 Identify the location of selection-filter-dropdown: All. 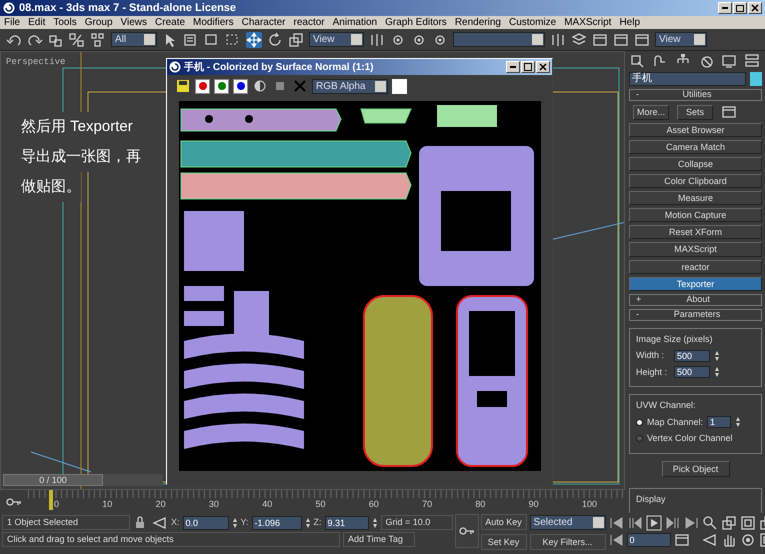
(134, 39).